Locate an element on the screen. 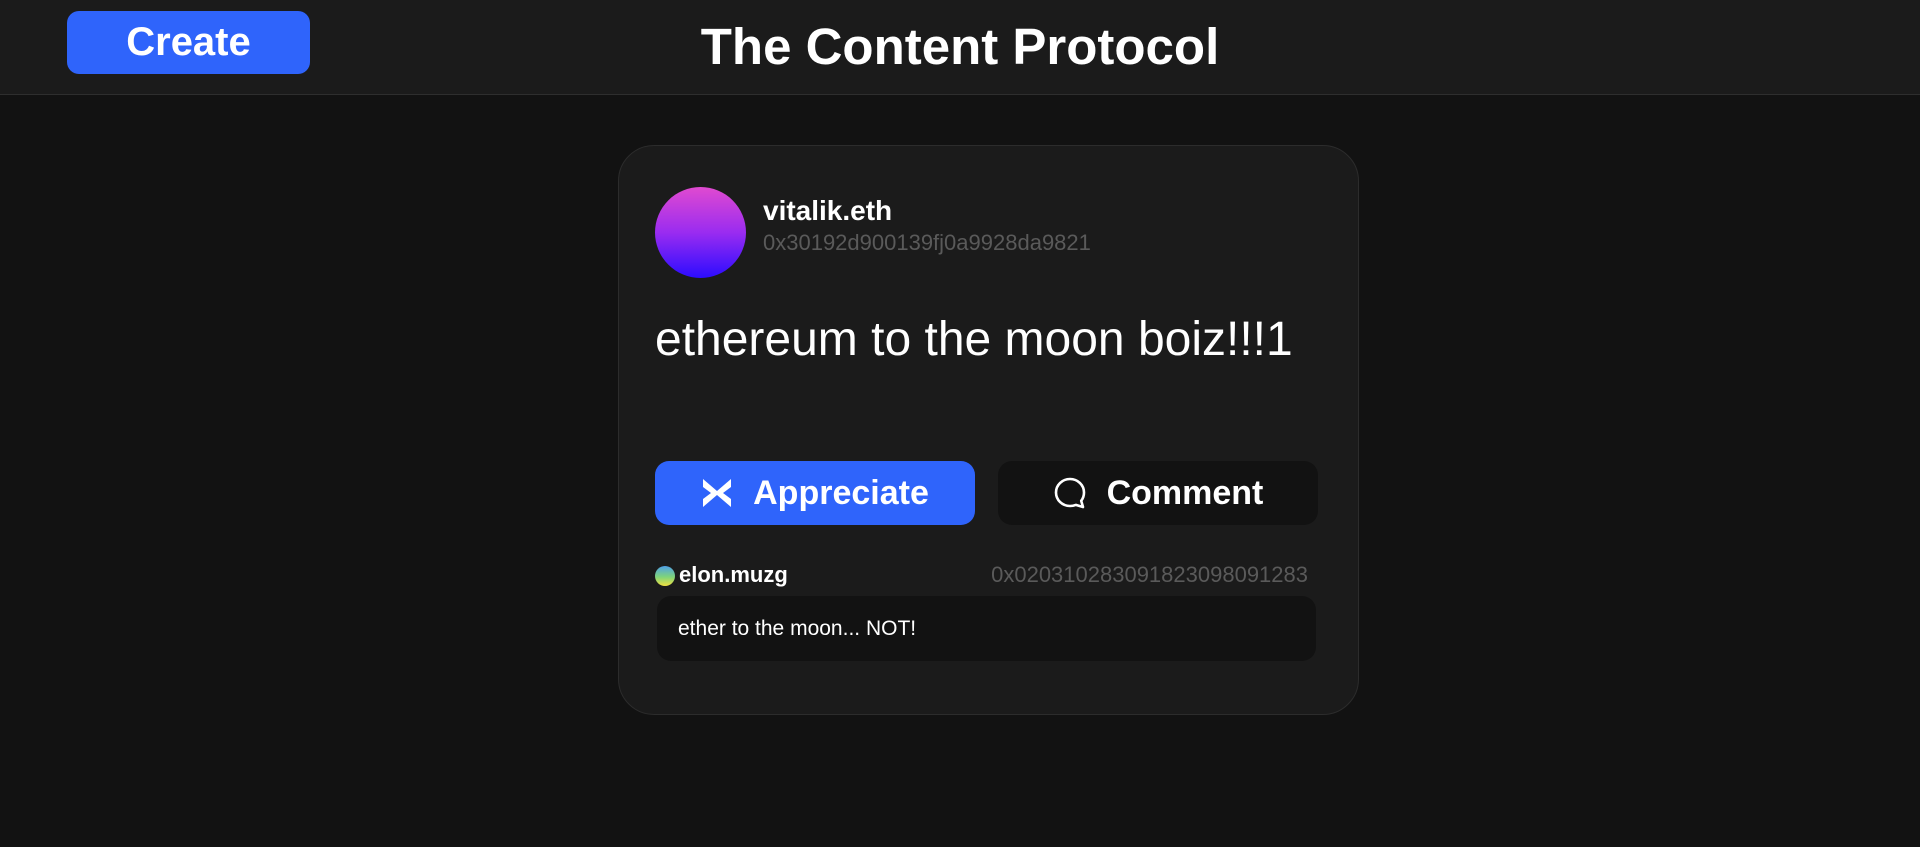  top-bar: Create The Content Protocol is located at coordinates (960, 47).